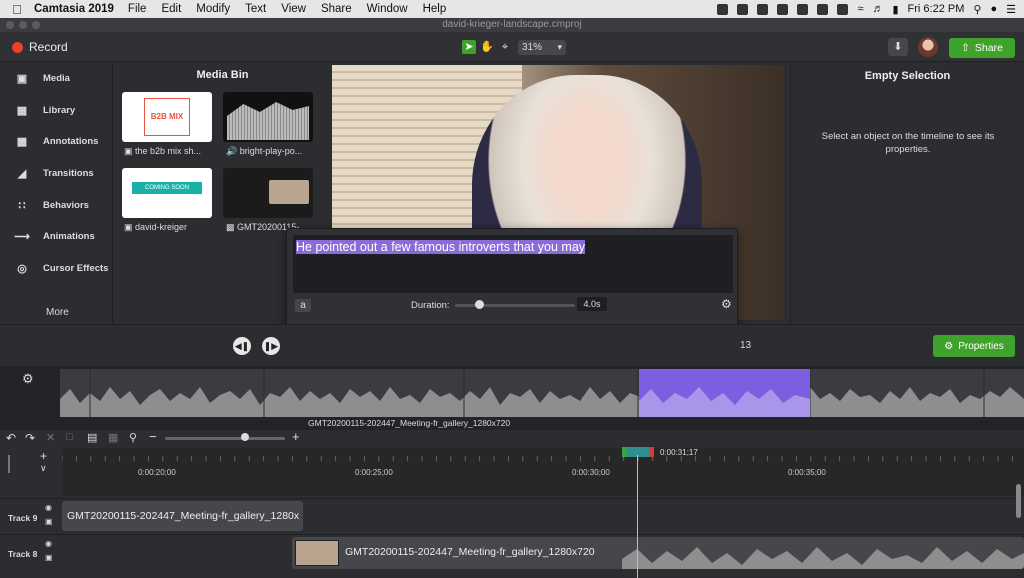 Image resolution: width=1024 pixels, height=578 pixels. Describe the element at coordinates (907, 76) in the screenshot. I see `properties-title: Empty Selection` at that location.